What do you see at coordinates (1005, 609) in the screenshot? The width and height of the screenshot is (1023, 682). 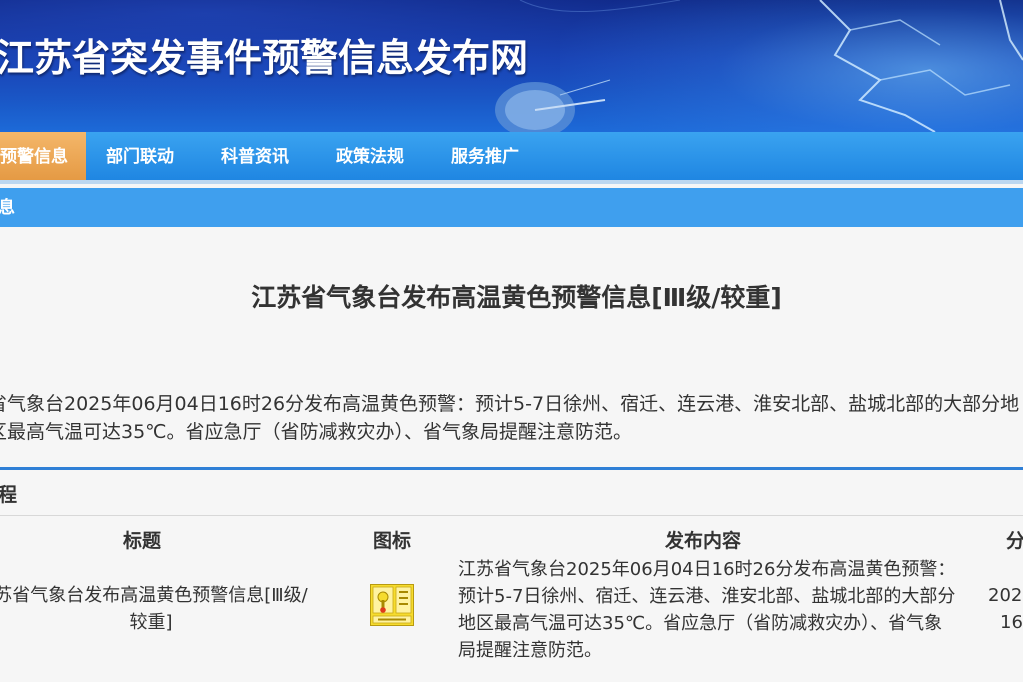 I see `row-time: 202 16` at bounding box center [1005, 609].